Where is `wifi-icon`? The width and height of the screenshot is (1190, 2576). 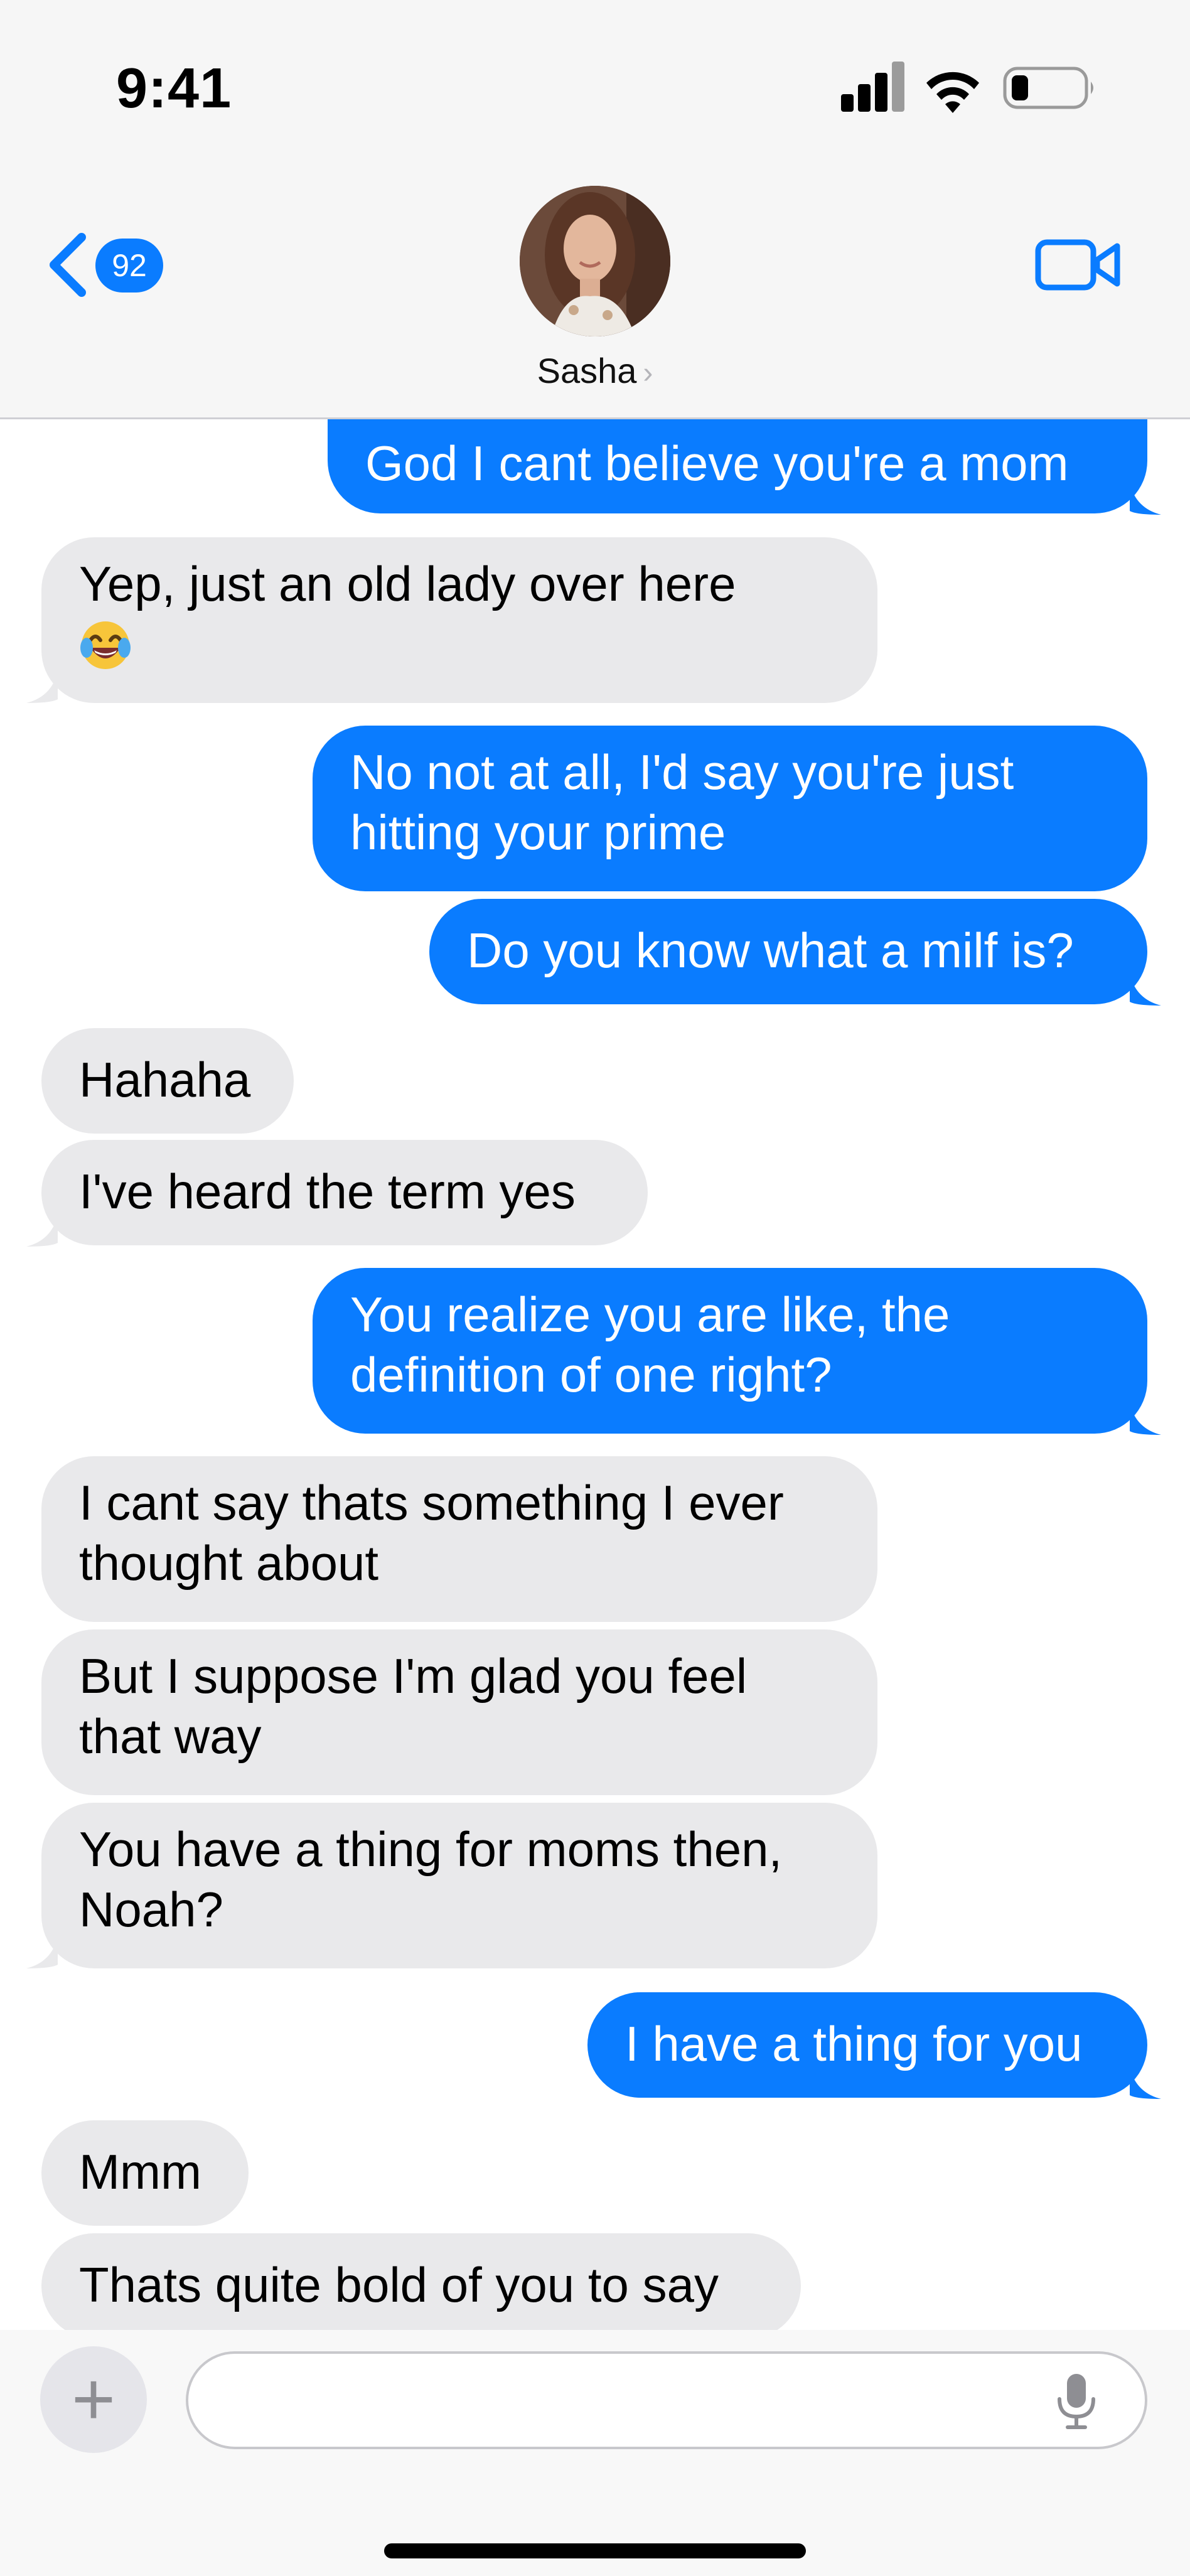 wifi-icon is located at coordinates (952, 92).